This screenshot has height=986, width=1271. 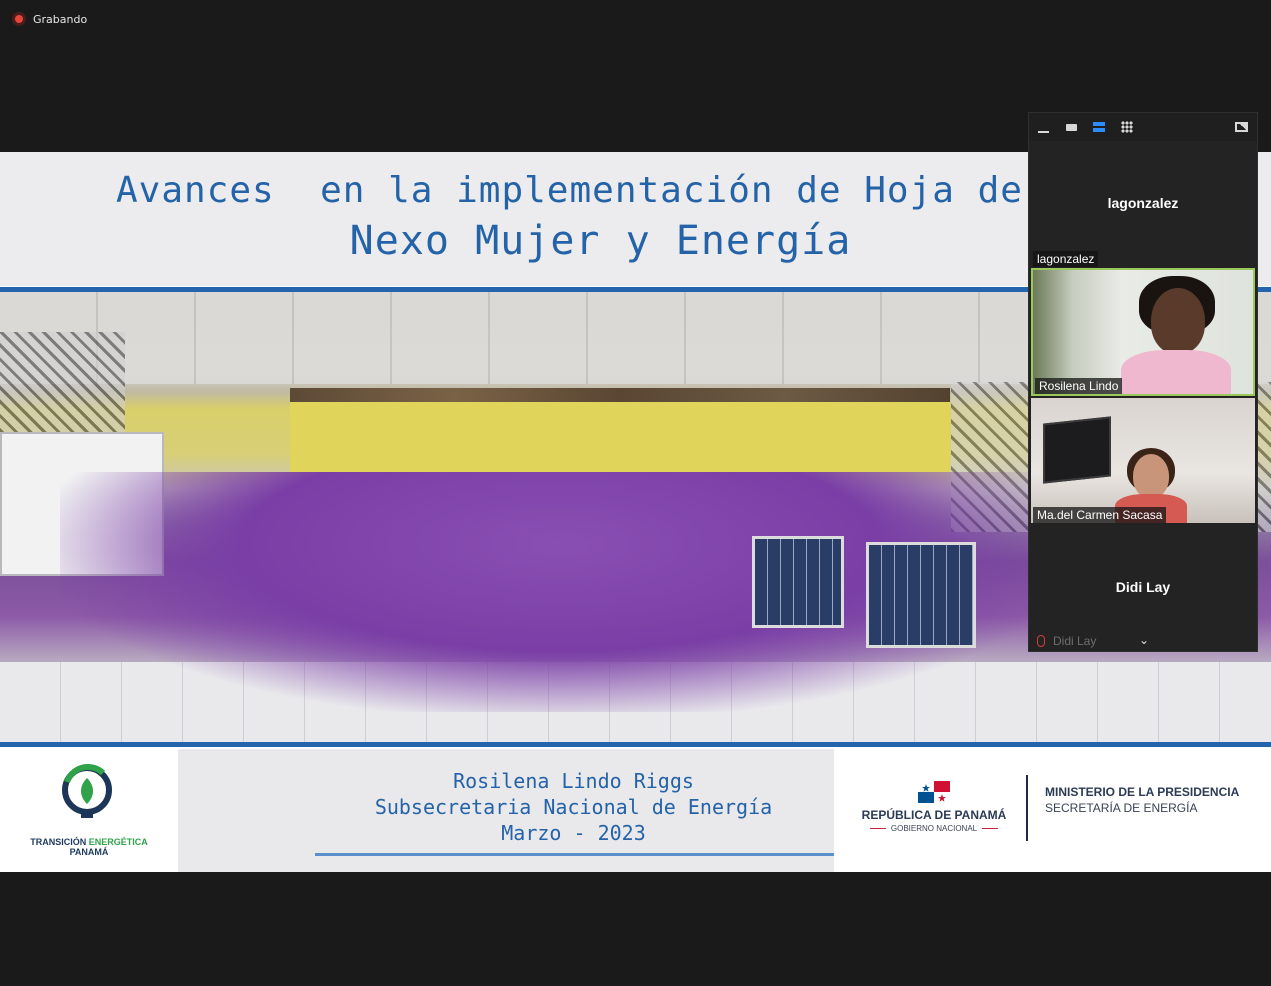 I want to click on recording-label: Grabando, so click(x=60, y=19).